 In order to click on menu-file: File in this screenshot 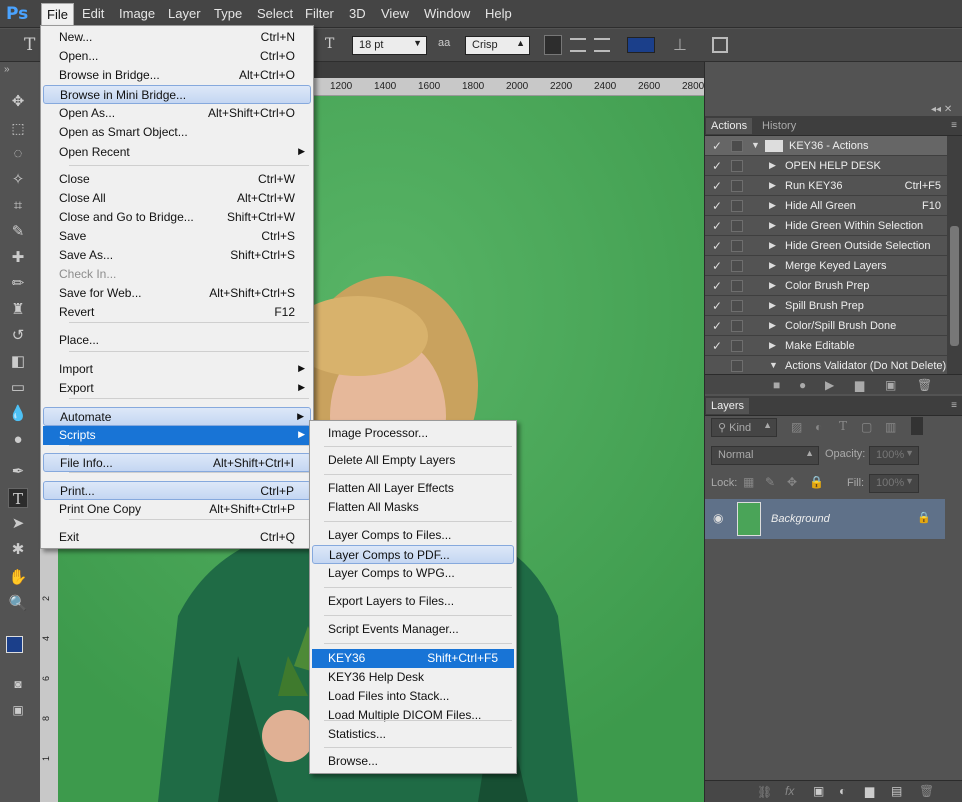, I will do `click(57, 14)`.